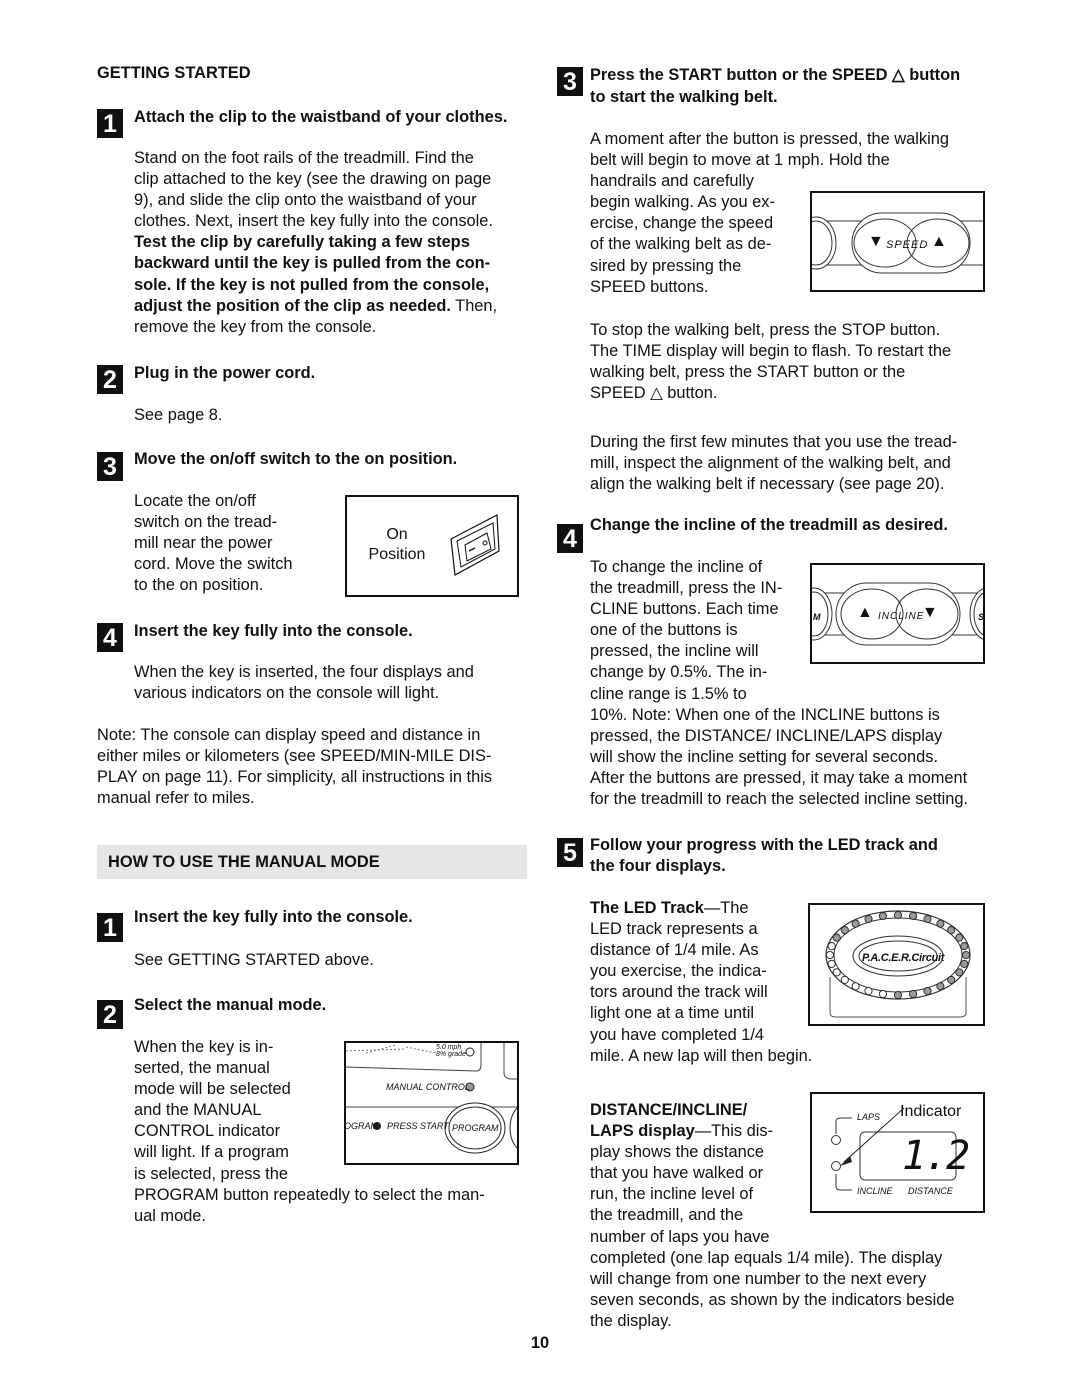 Image resolution: width=1080 pixels, height=1397 pixels. What do you see at coordinates (110, 637) in the screenshot?
I see `step-number-badge: 4` at bounding box center [110, 637].